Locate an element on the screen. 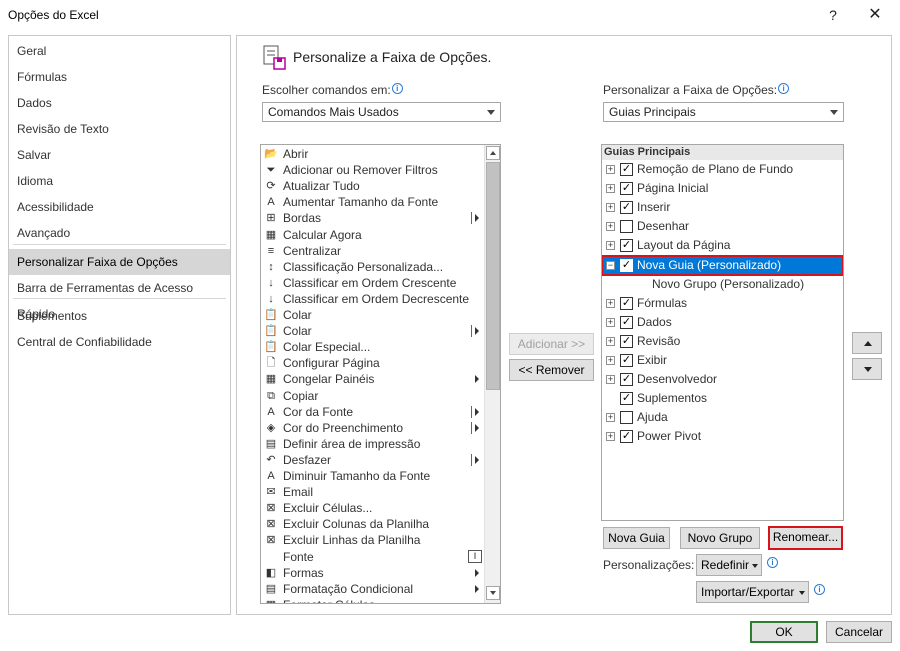 This screenshot has height=651, width=900. import-export-dropdown: Importar/Exportar is located at coordinates (752, 592).